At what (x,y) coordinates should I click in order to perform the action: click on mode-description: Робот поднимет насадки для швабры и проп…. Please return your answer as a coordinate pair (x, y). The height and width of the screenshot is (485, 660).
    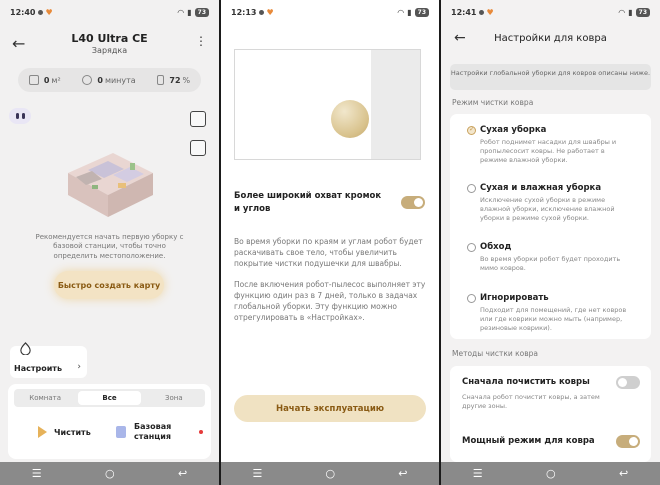
    Looking at the image, I should click on (548, 151).